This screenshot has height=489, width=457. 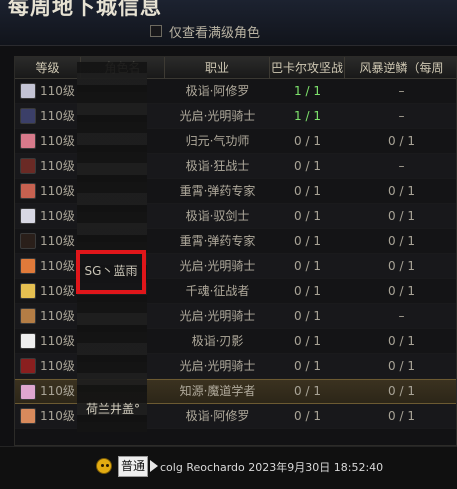 I want to click on title-bar: 每周地下城信息 仅查看满级角色, so click(x=228, y=23).